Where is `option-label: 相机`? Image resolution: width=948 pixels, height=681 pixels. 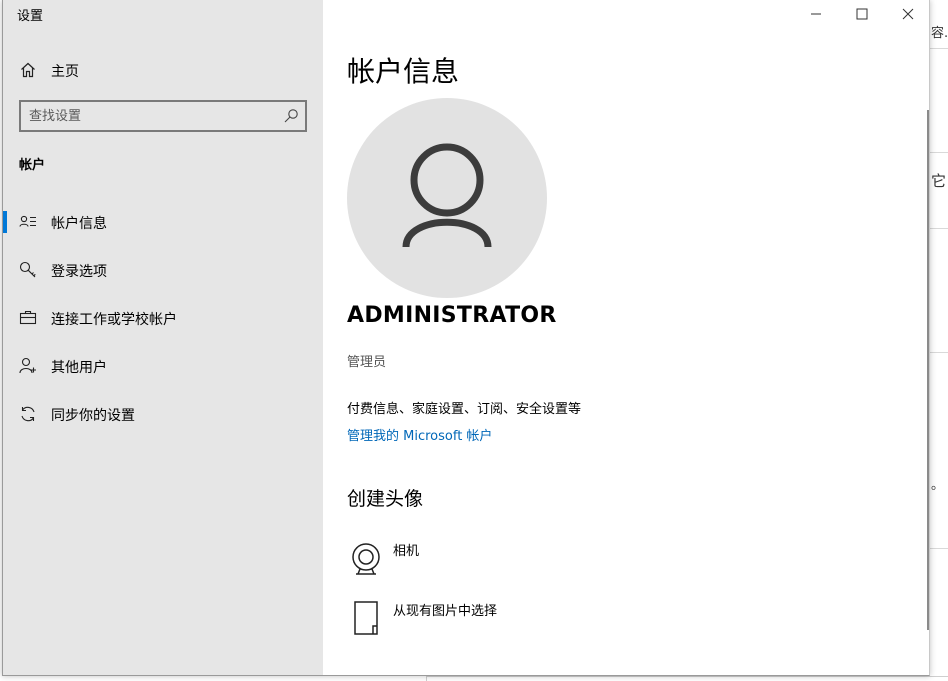 option-label: 相机 is located at coordinates (406, 551).